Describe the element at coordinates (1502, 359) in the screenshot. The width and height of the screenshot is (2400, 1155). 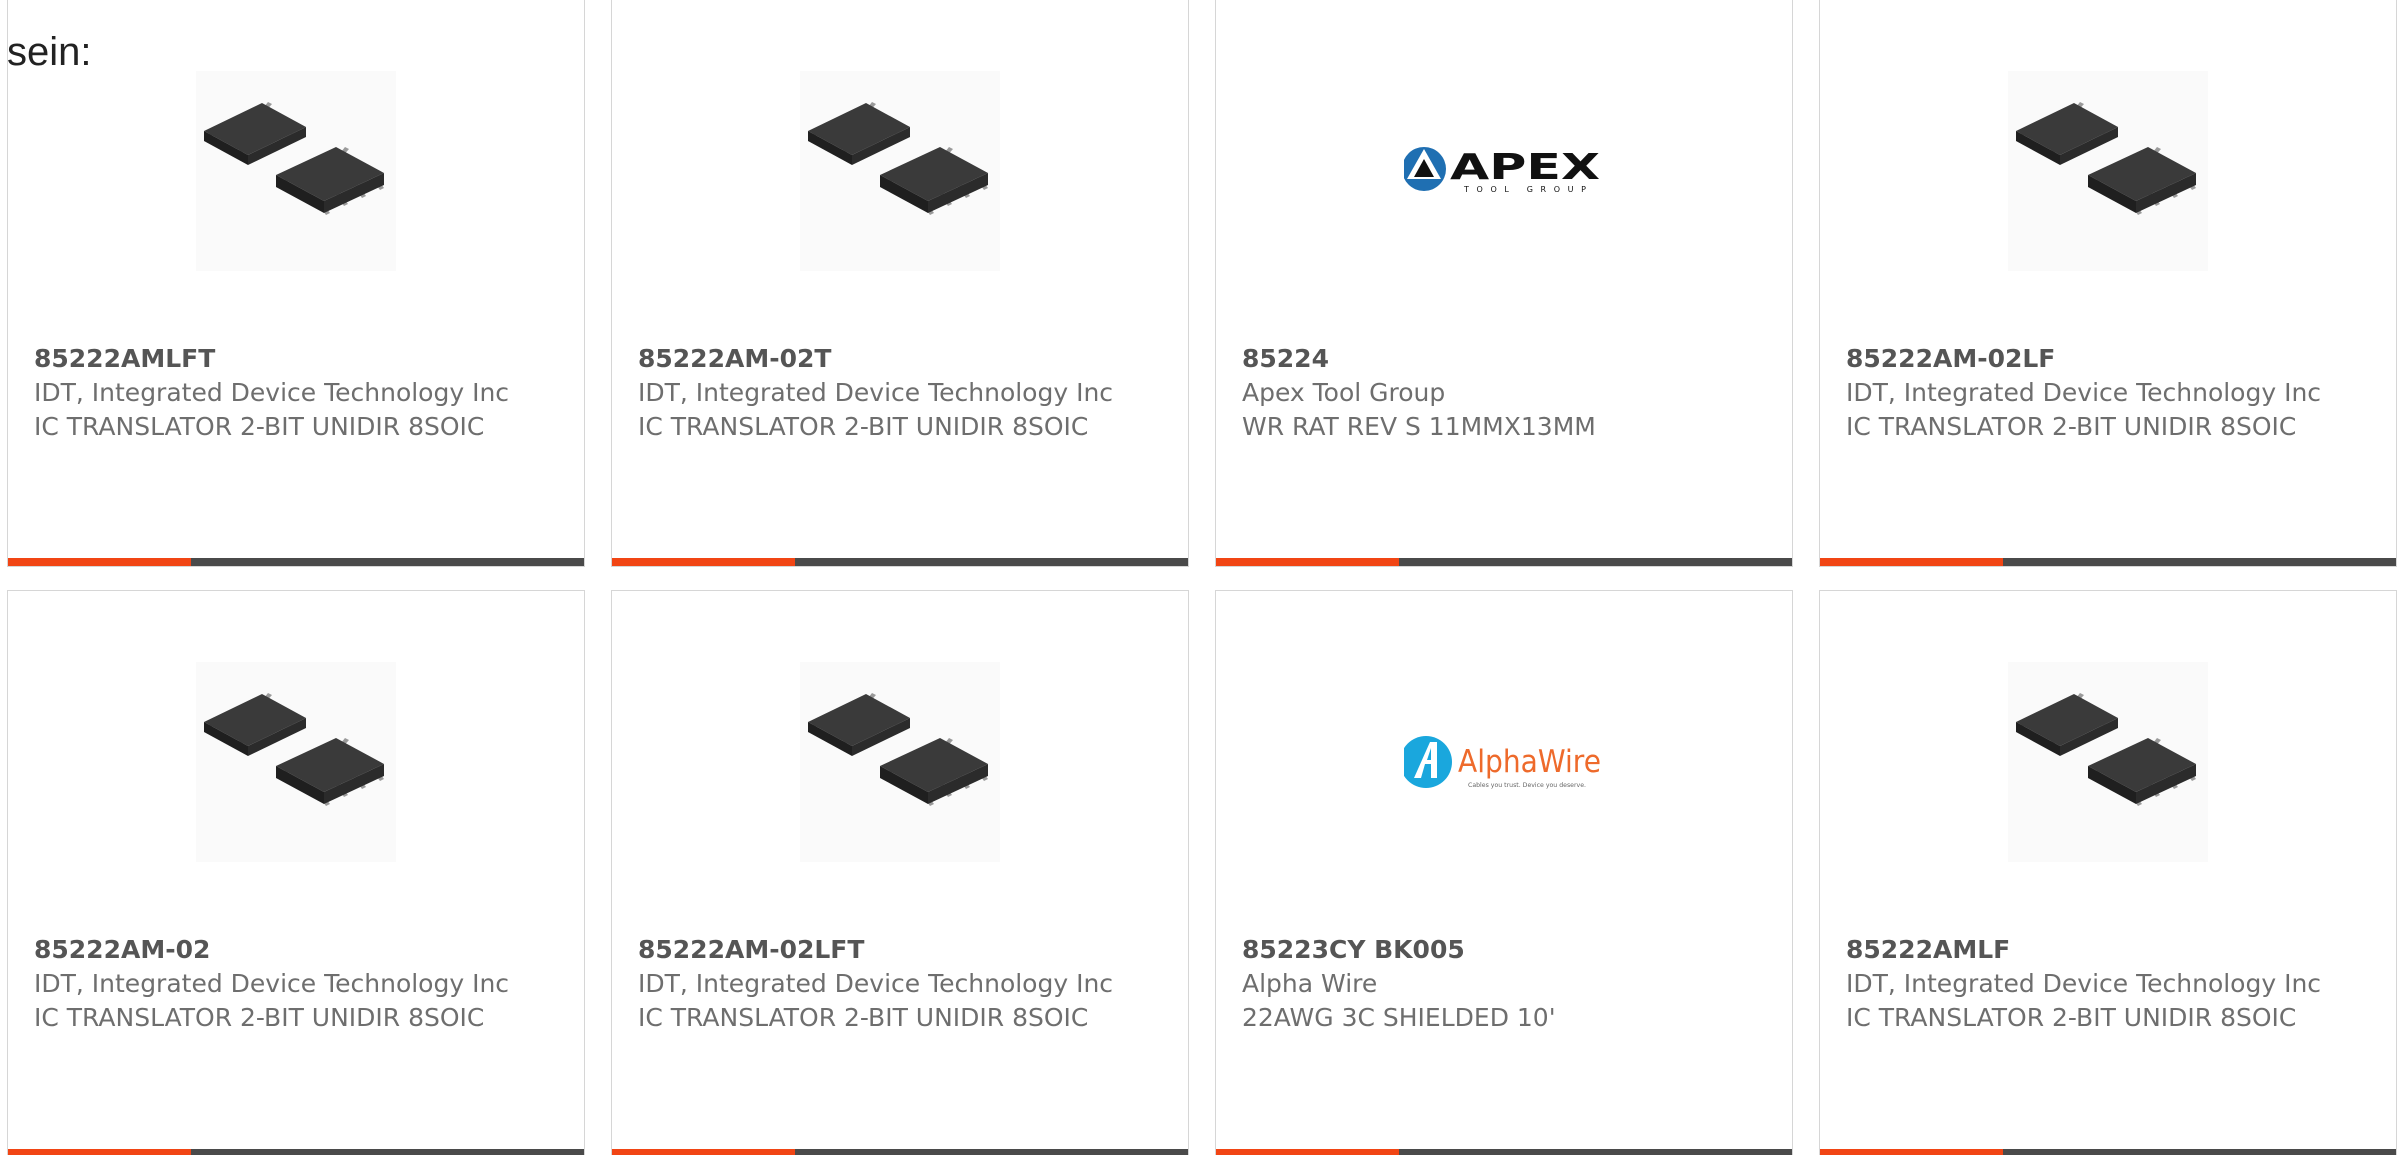
I see `part-number-link: 85224` at that location.